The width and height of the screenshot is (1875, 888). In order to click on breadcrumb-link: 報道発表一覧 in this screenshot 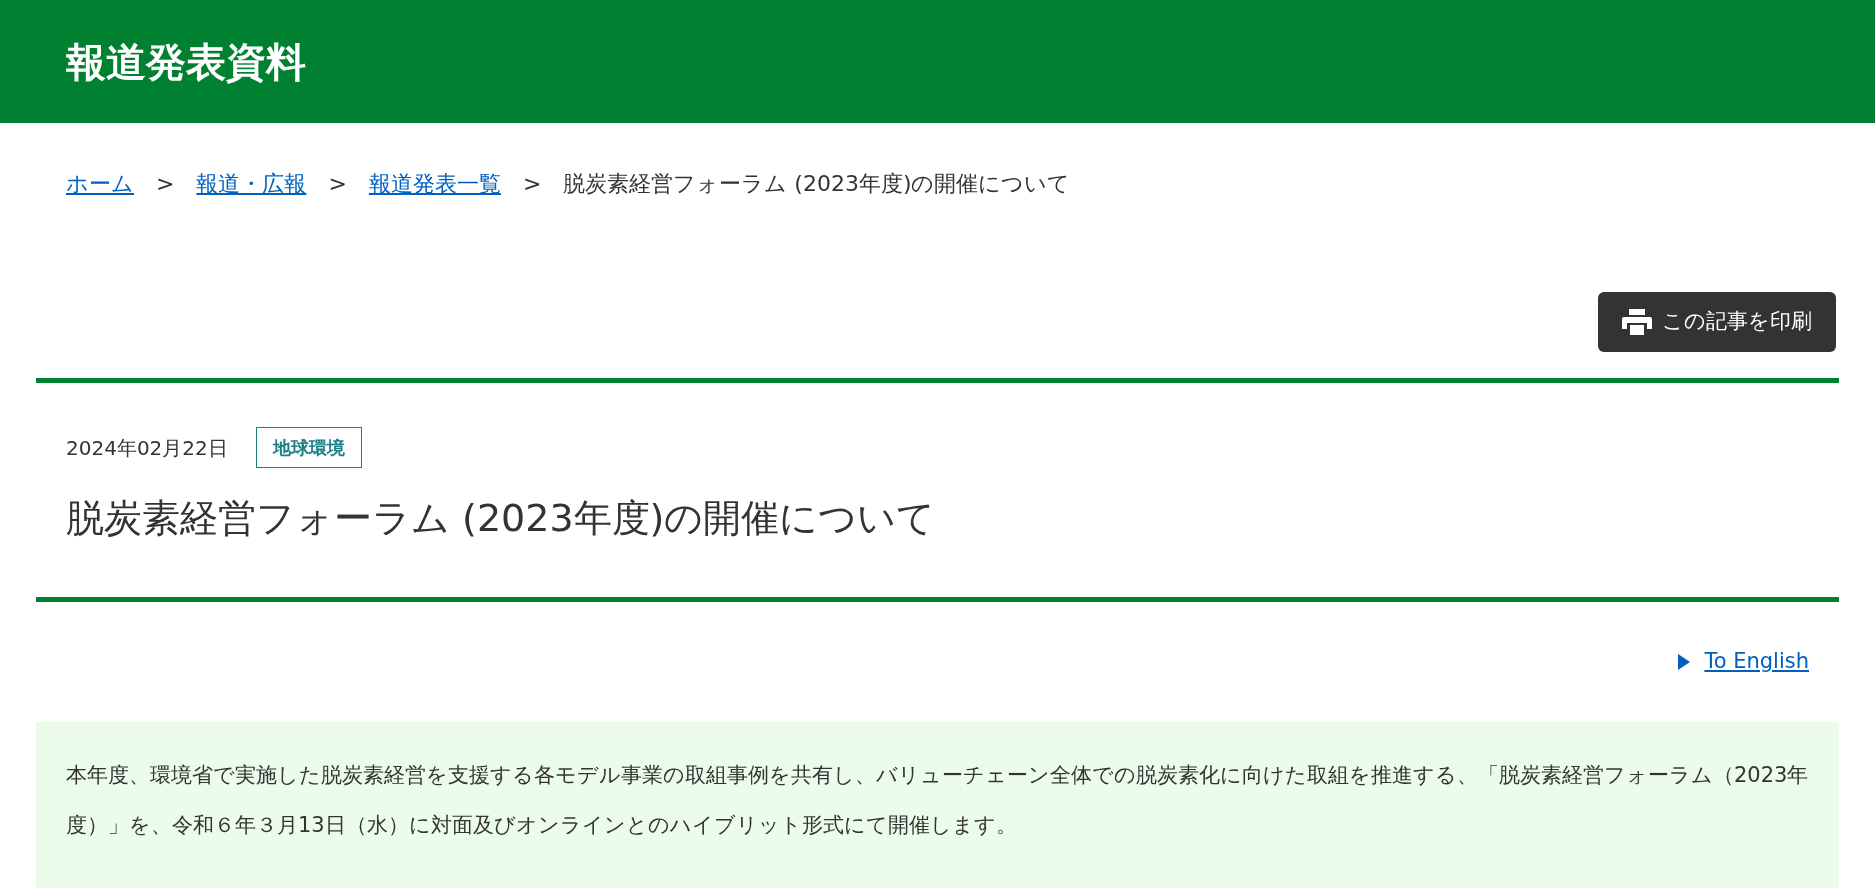, I will do `click(434, 183)`.